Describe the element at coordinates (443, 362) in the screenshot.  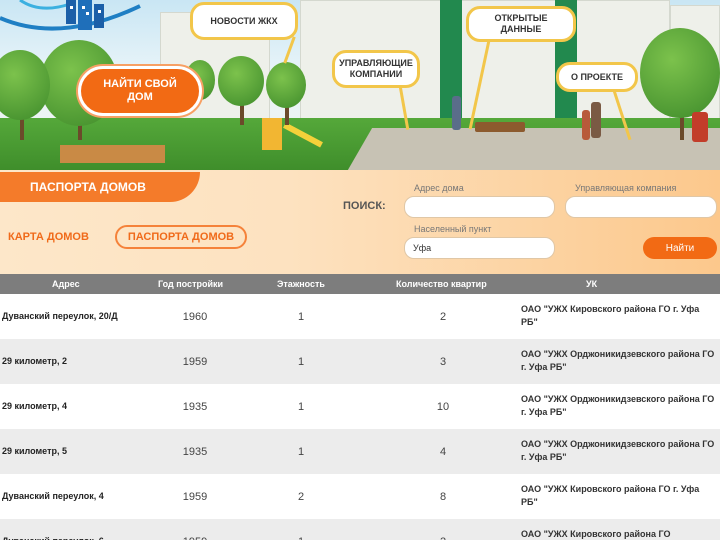
I see `cell-flats: 3` at that location.